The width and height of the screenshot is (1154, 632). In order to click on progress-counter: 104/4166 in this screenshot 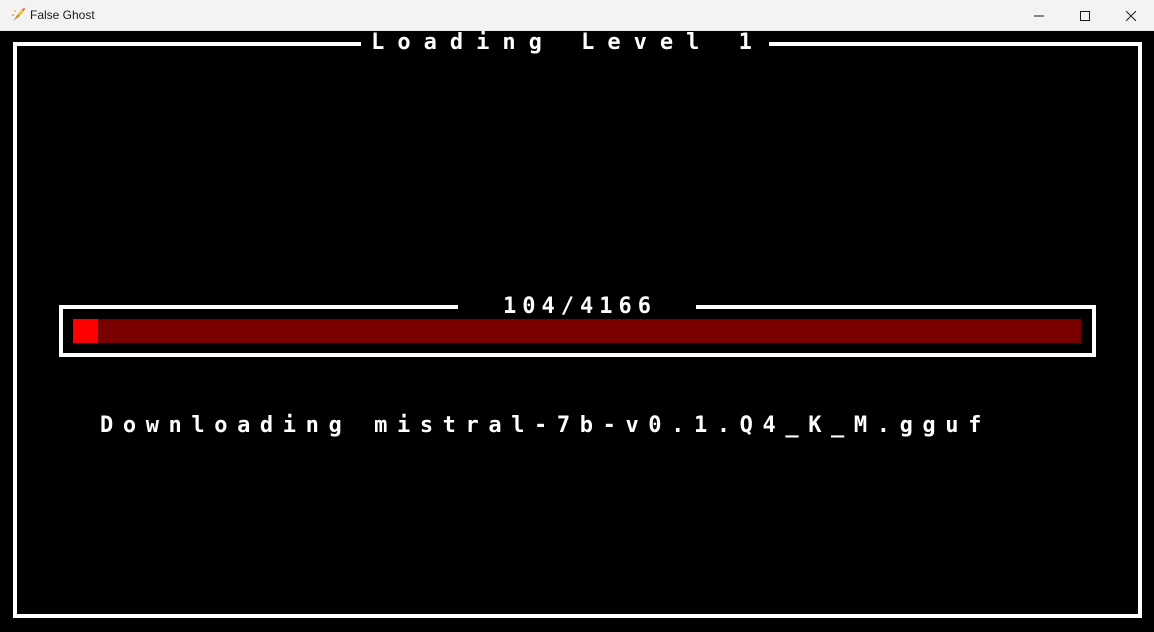, I will do `click(577, 307)`.